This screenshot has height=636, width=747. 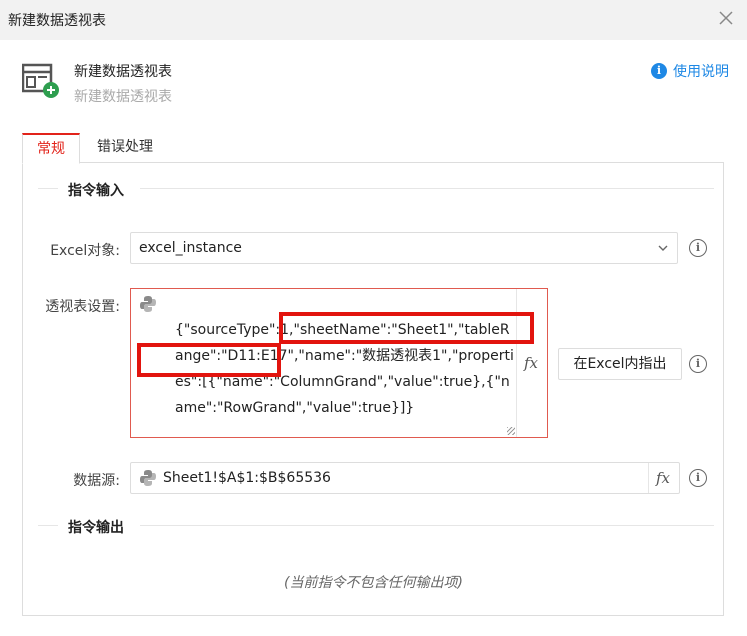 What do you see at coordinates (726, 18) in the screenshot?
I see `close-icon` at bounding box center [726, 18].